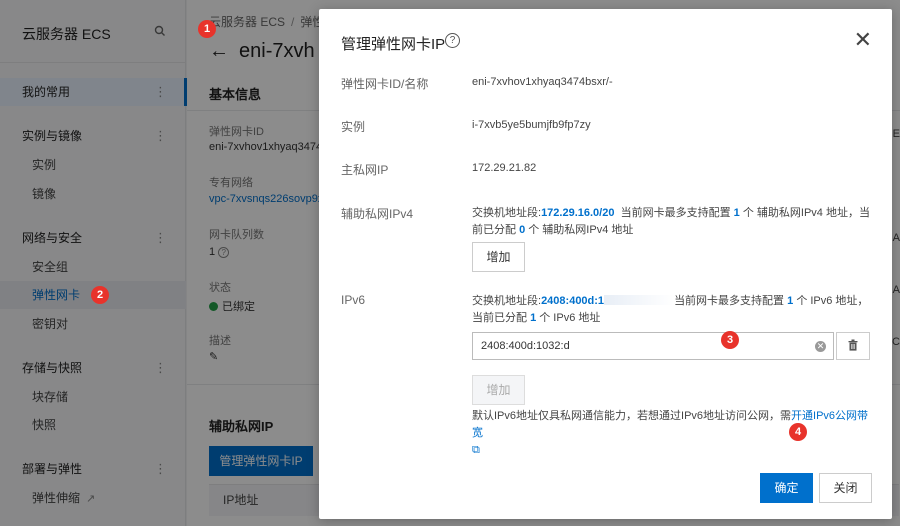 Image resolution: width=900 pixels, height=526 pixels. I want to click on trash-icon, so click(853, 345).